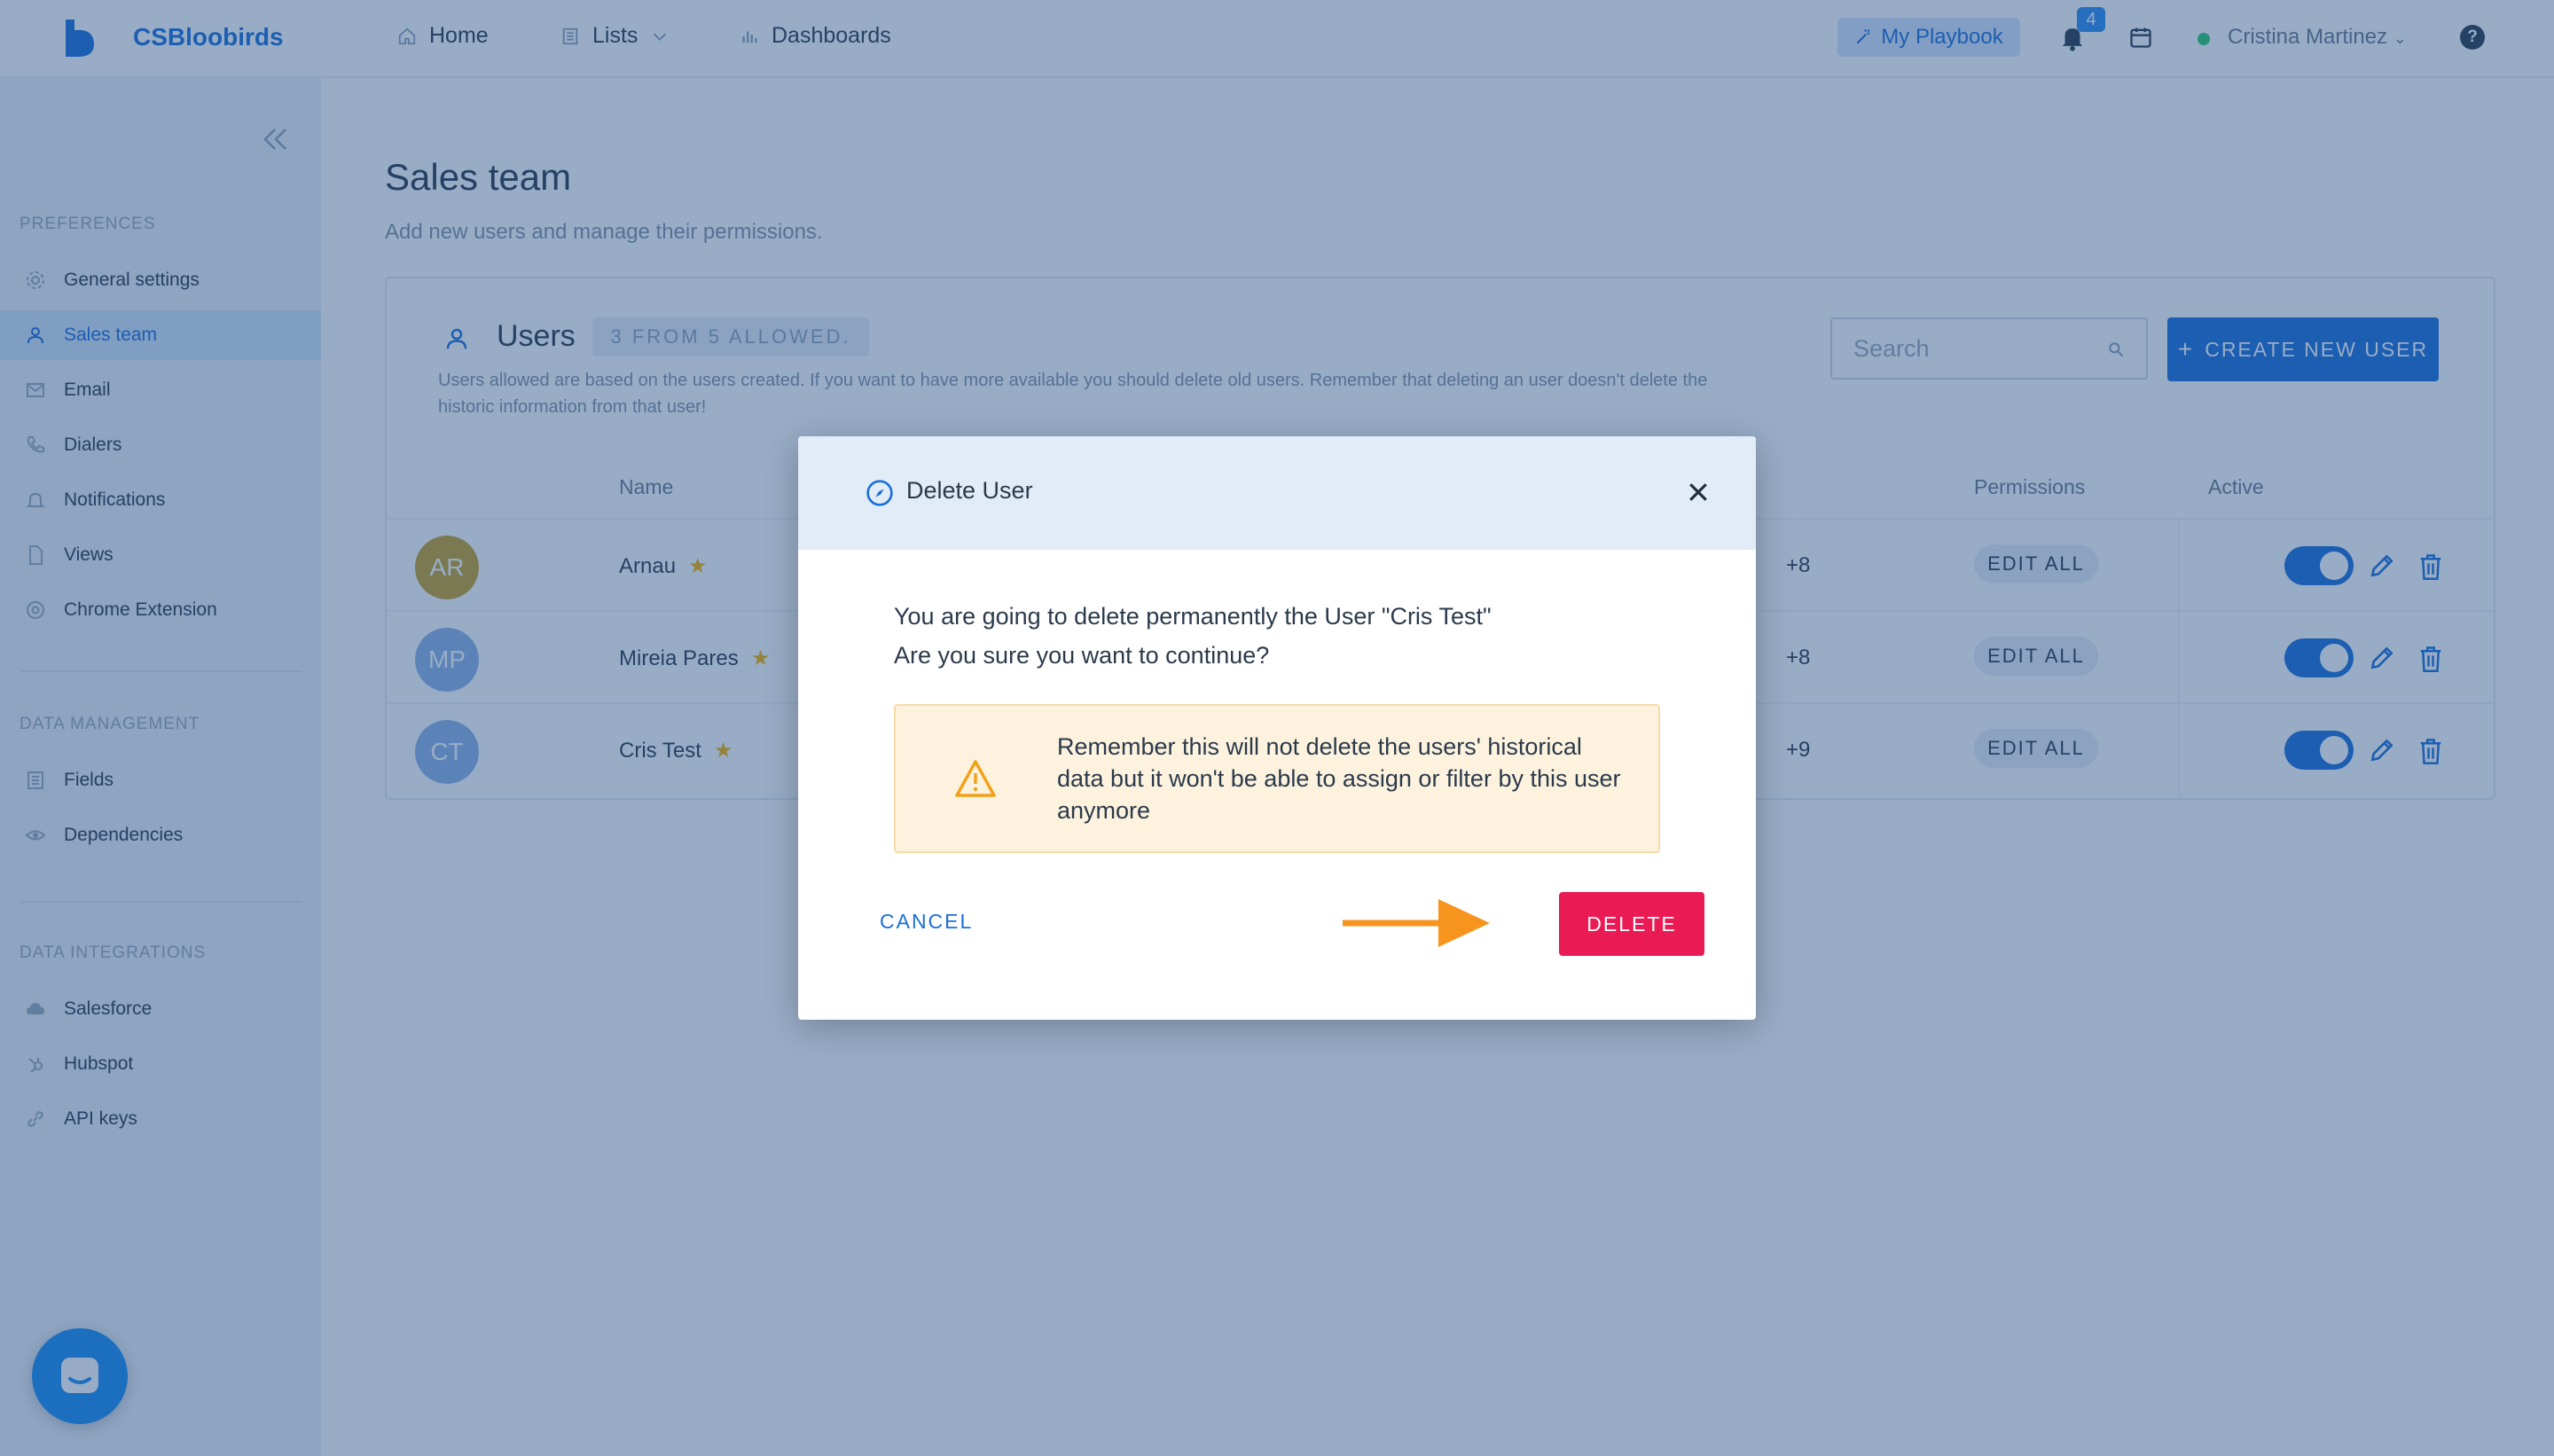  What do you see at coordinates (879, 493) in the screenshot?
I see `compass-icon` at bounding box center [879, 493].